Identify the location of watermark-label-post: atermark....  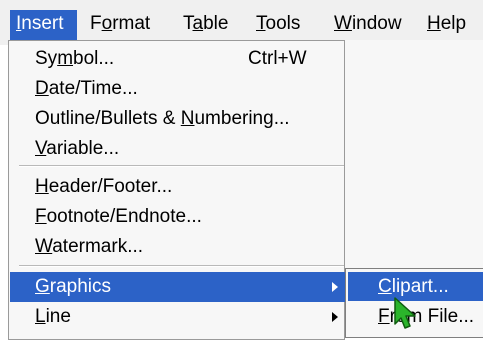
(98, 246).